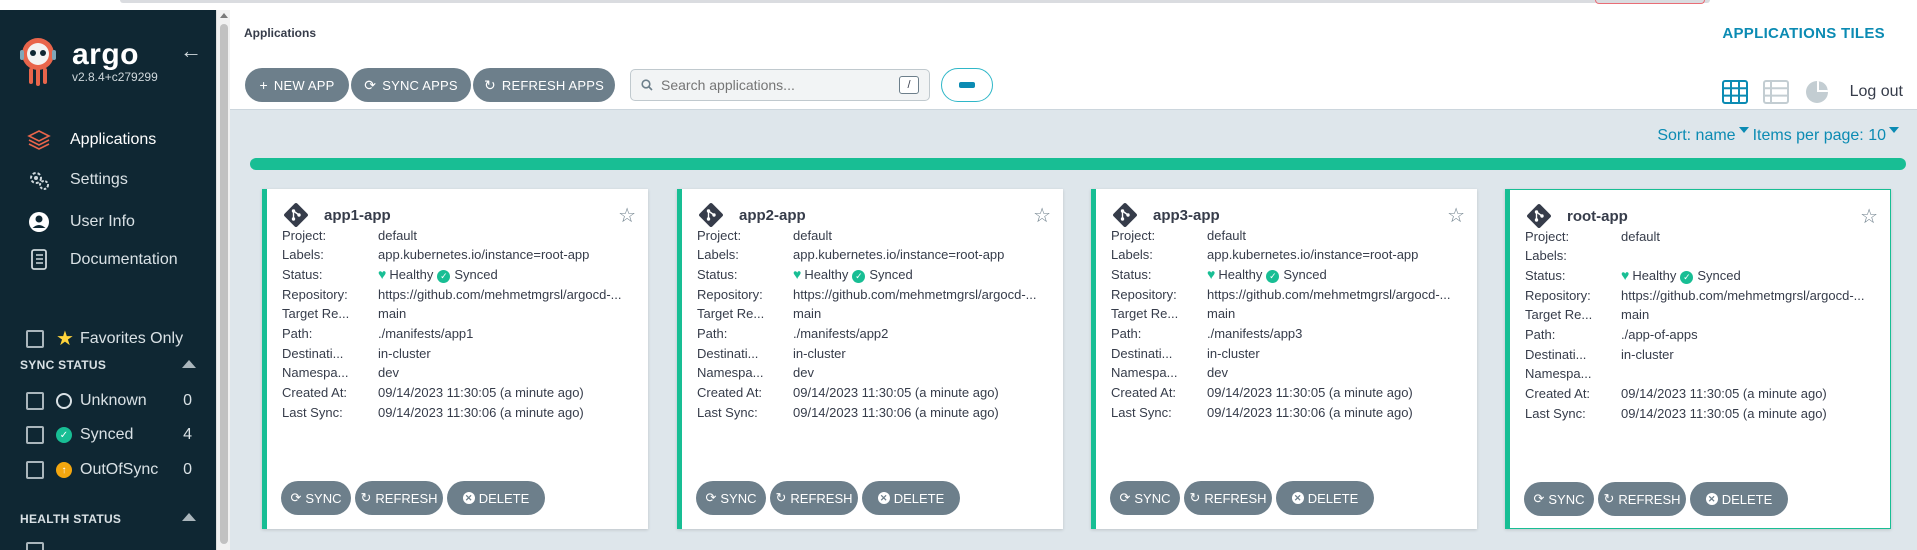 Image resolution: width=1917 pixels, height=550 pixels. Describe the element at coordinates (357, 215) in the screenshot. I see `app-name: app1-app` at that location.